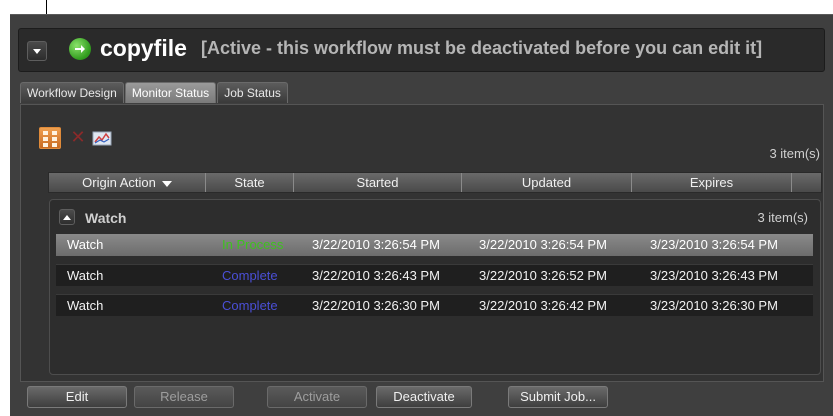 This screenshot has height=416, width=833. Describe the element at coordinates (543, 244) in the screenshot. I see `cell-updated: 3/22/2010 3:26:54 PM` at that location.